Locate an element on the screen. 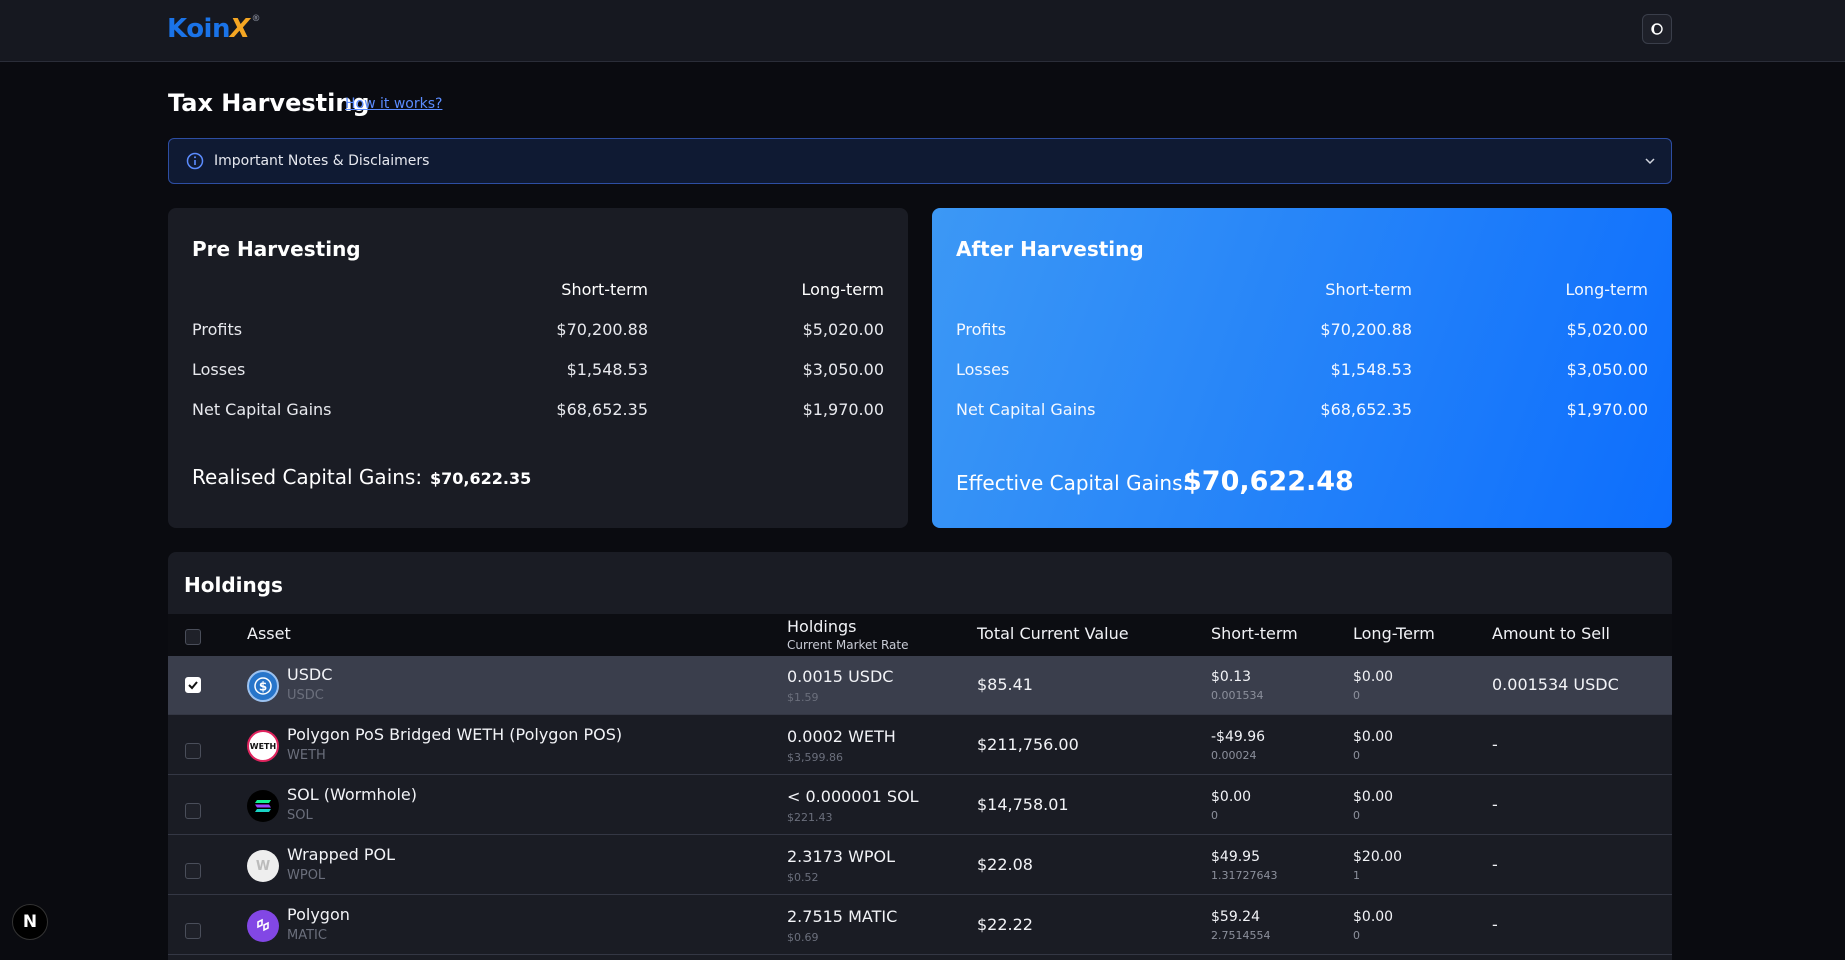  asset-symbol: SOL is located at coordinates (300, 815).